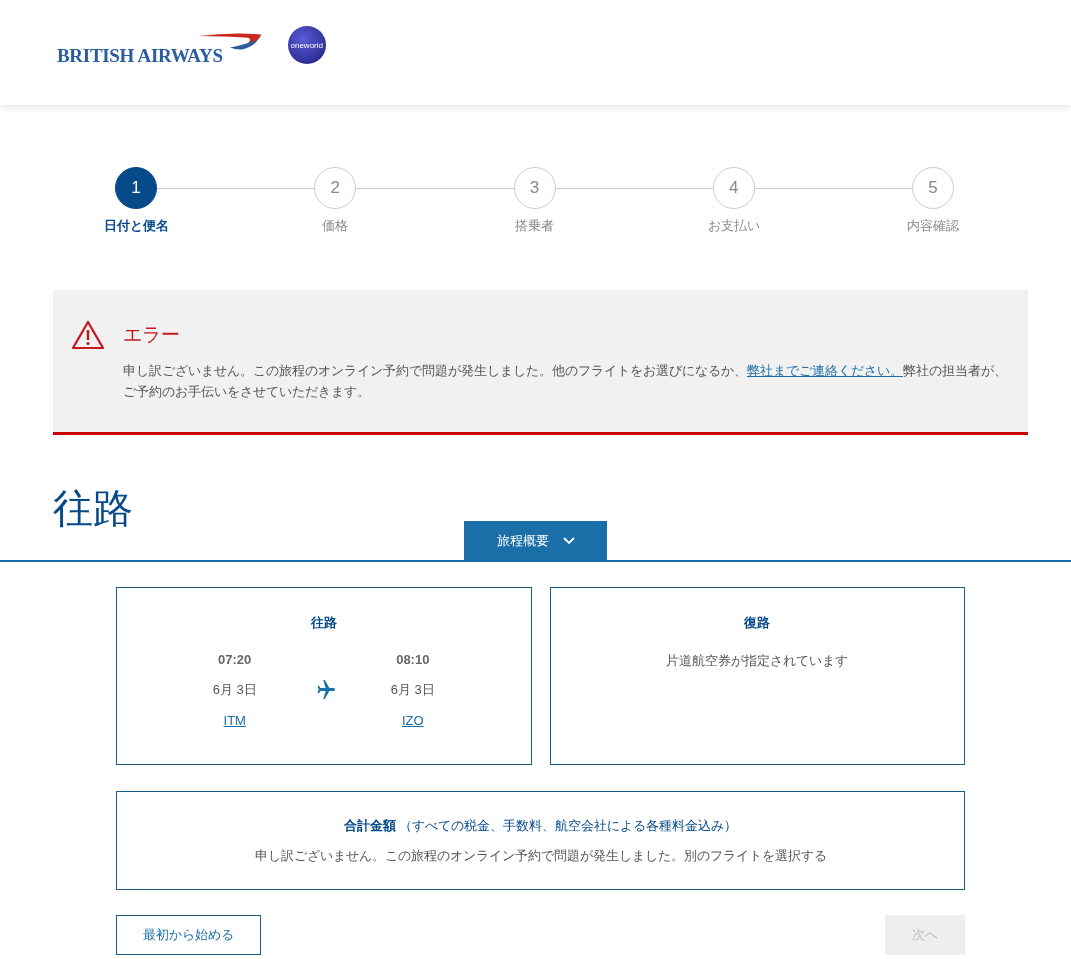 This screenshot has height=959, width=1071. I want to click on error-message: 申し訳ございません。この旅程のオンライン予約で問題が発生しました。他のフライトをお選びになるか、弊社までご連絡ください。弊社の担当者が、ご予約のお手伝いをさせていただきます。, so click(565, 381).